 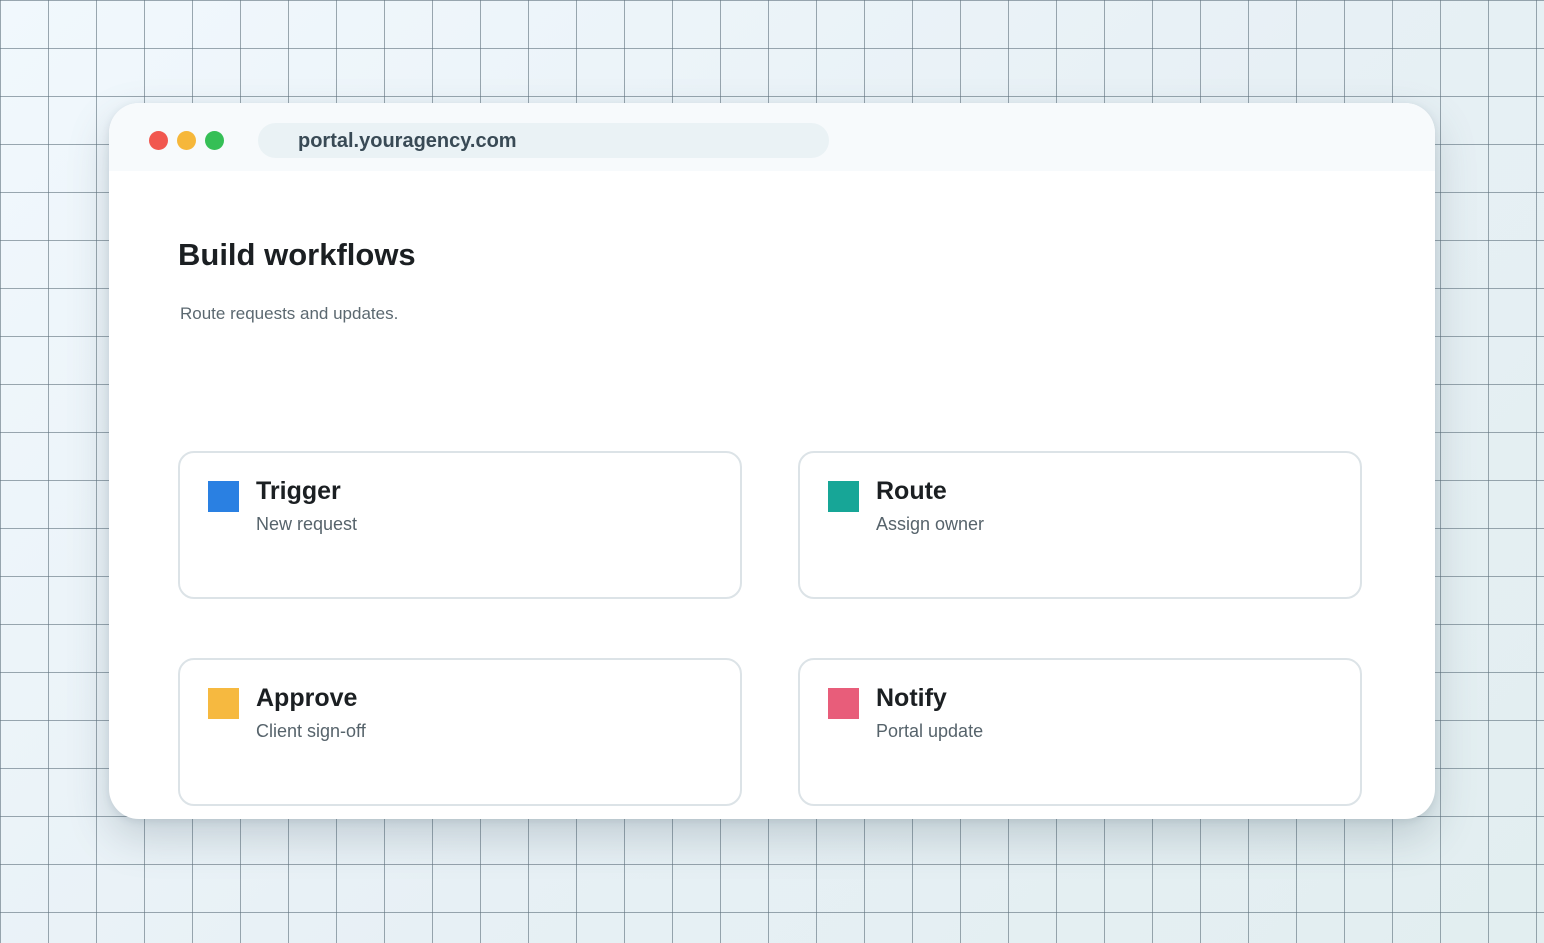 What do you see at coordinates (307, 698) in the screenshot?
I see `workflow-card-title: Approve` at bounding box center [307, 698].